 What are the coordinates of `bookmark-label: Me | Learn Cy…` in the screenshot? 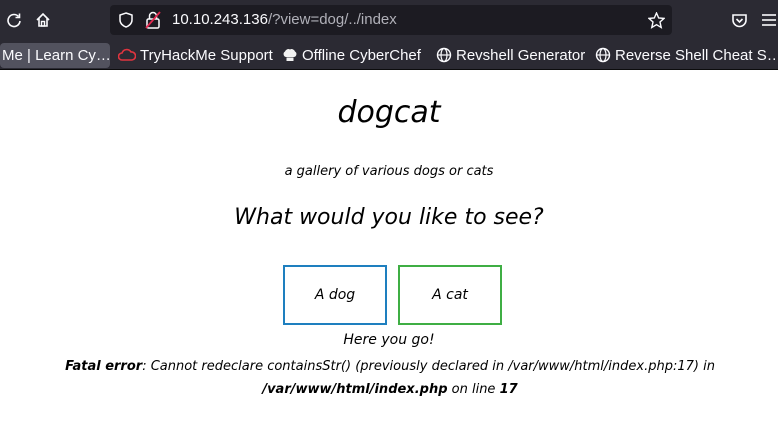 It's located at (56, 55).